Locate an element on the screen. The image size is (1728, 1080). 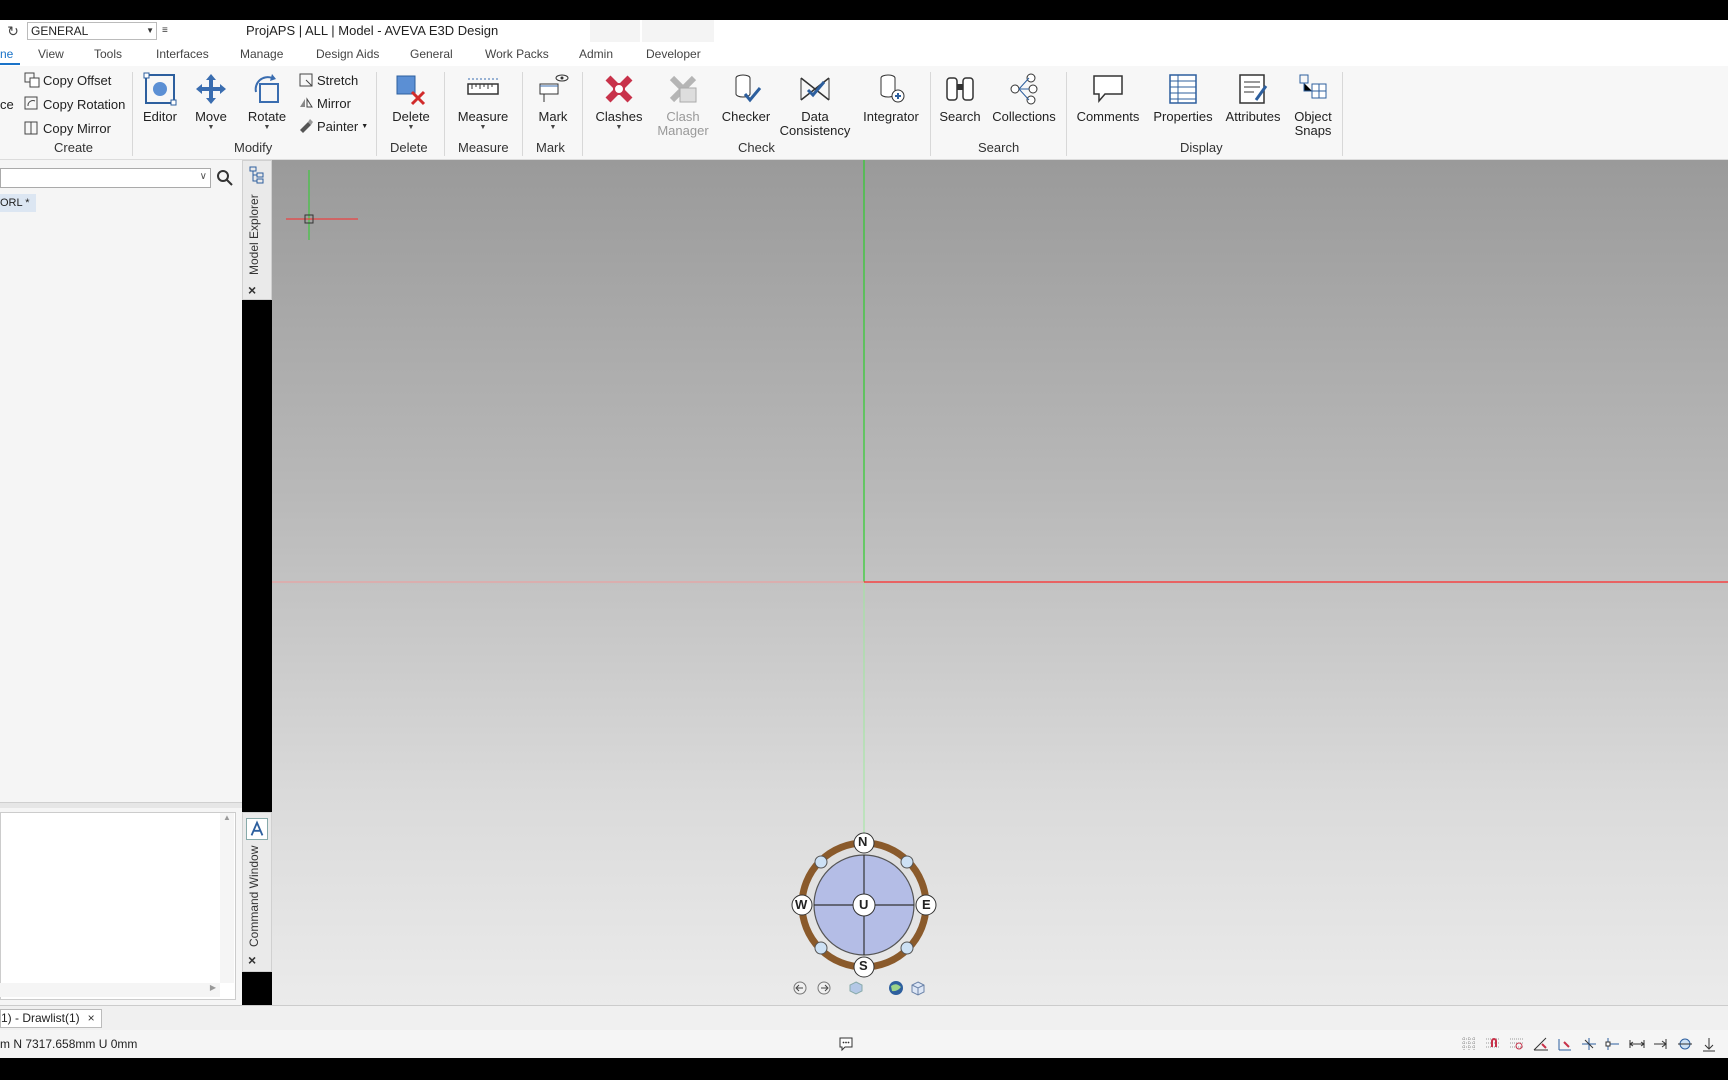
mark-button: Mark ▼ is located at coordinates (553, 102).